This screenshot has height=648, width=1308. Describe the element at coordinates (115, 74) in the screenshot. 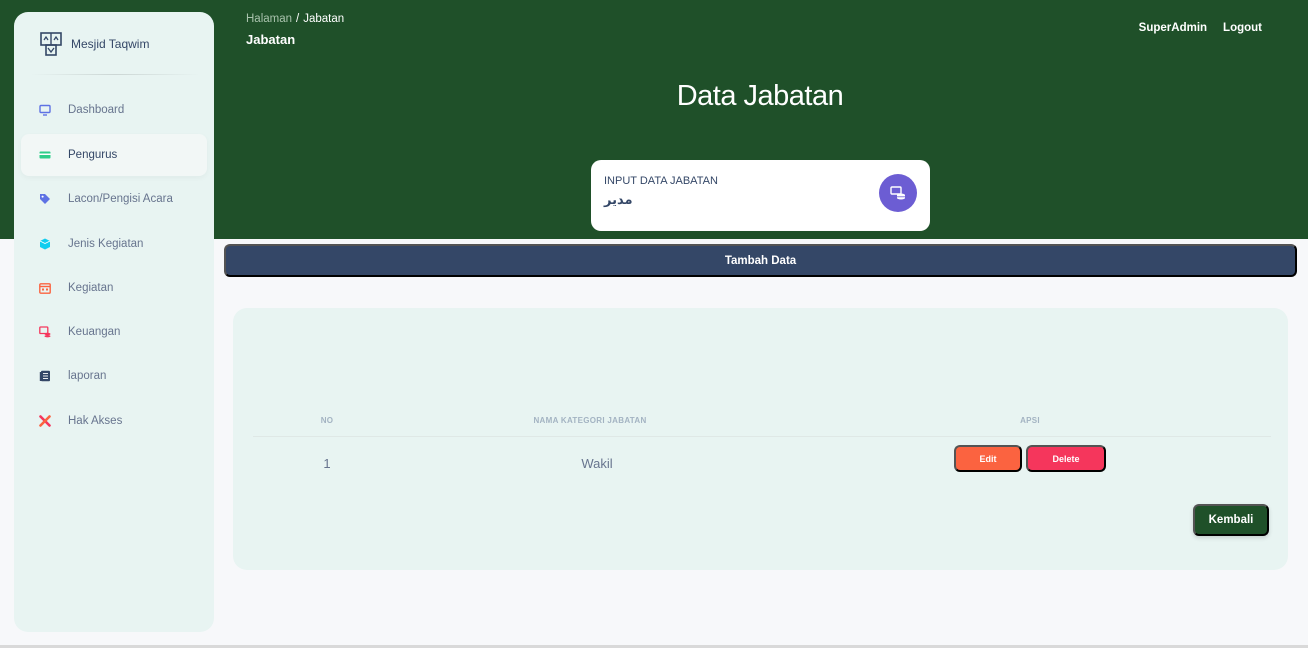

I see `sidebar-divider` at that location.